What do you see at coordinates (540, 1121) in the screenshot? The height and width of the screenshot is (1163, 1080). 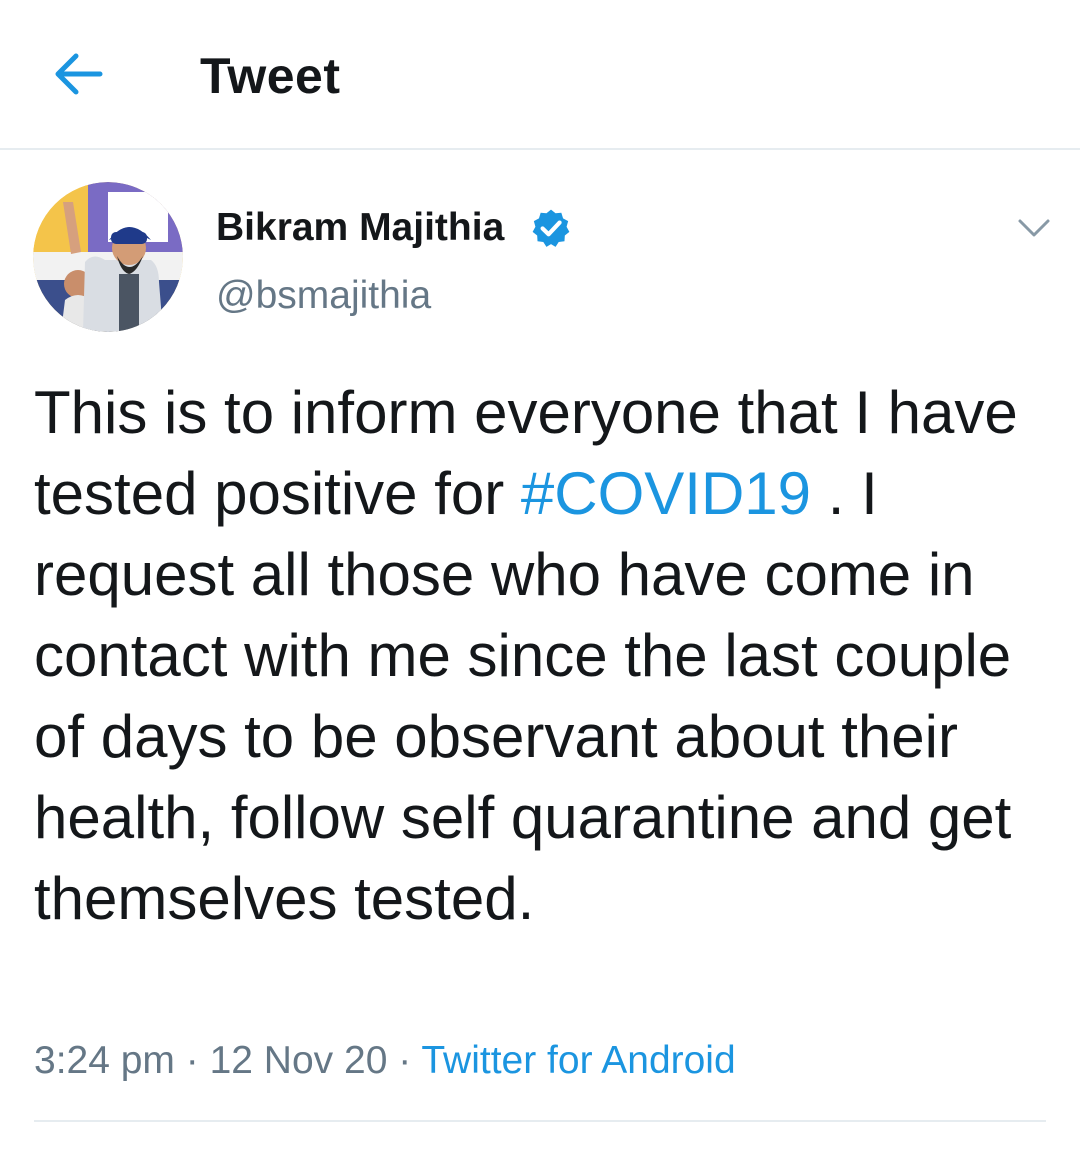 I see `divider` at bounding box center [540, 1121].